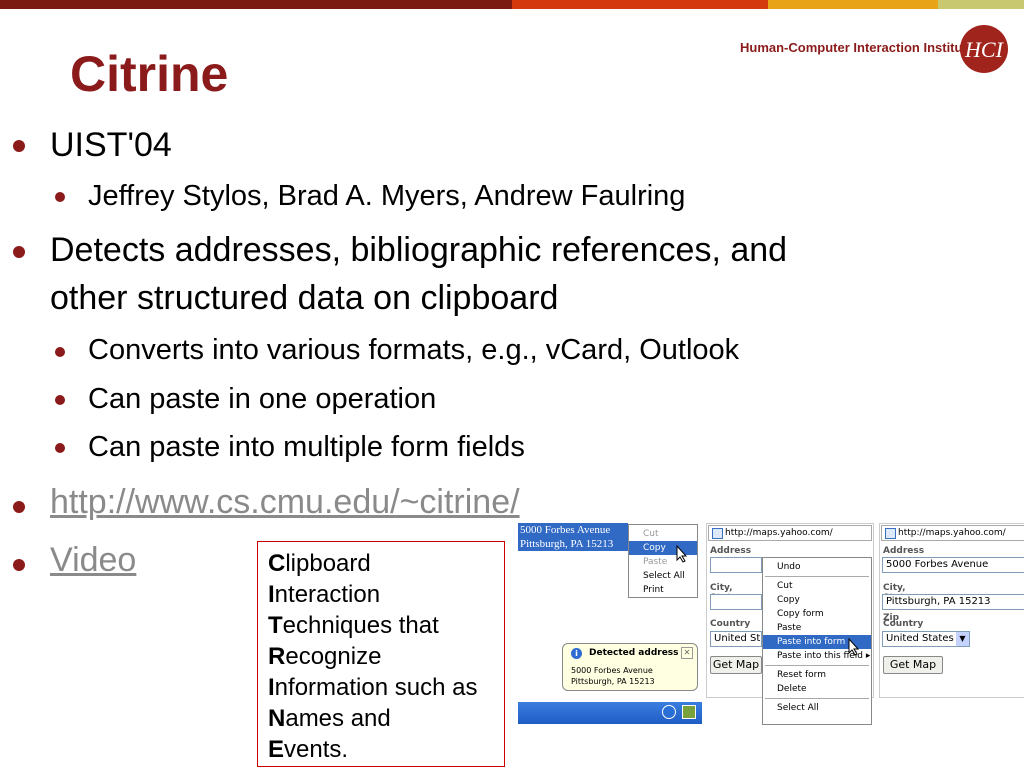  What do you see at coordinates (736, 665) in the screenshot?
I see `get-map-button: Get Map` at bounding box center [736, 665].